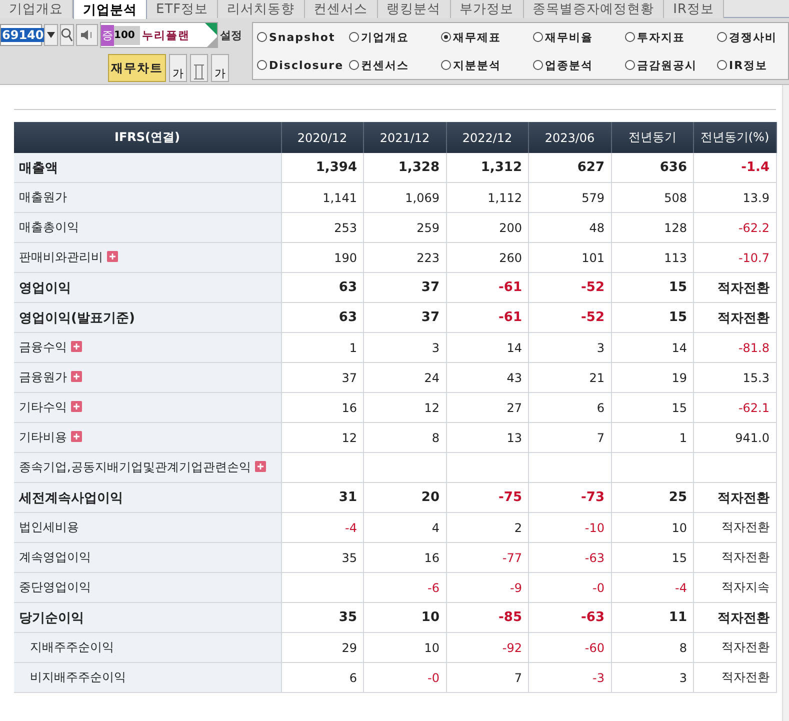  What do you see at coordinates (414, 9) in the screenshot?
I see `tab: 랭킹분석` at bounding box center [414, 9].